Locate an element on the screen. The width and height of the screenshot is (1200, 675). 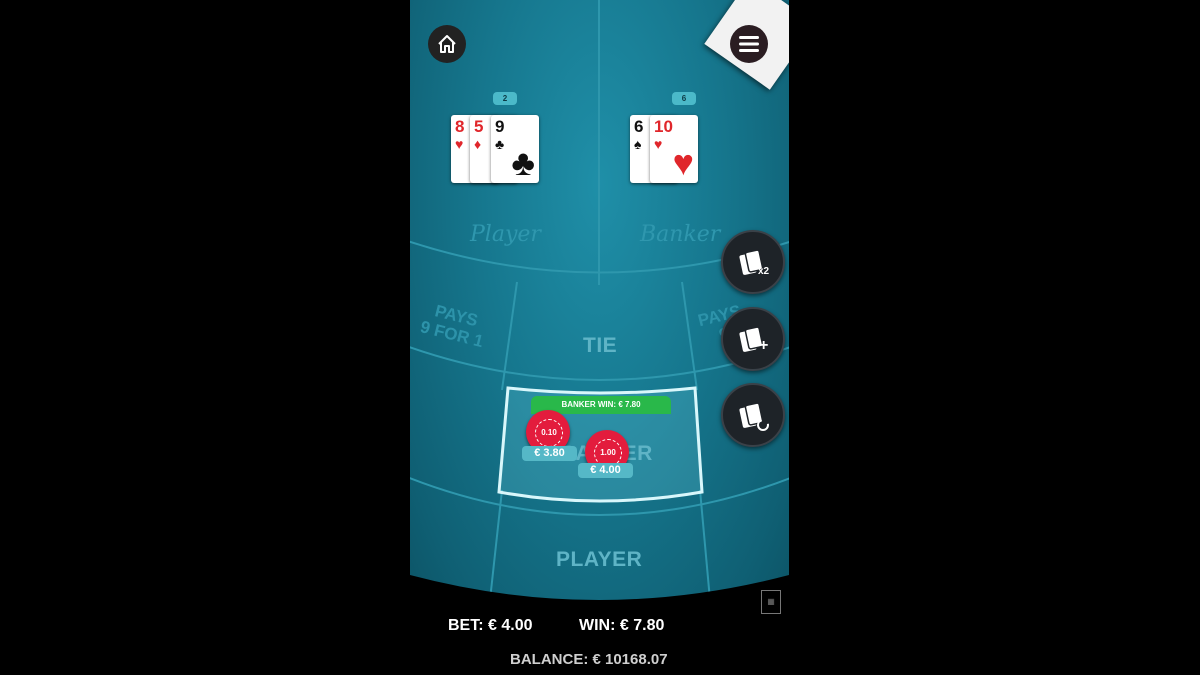
card-rank: 10 is located at coordinates (663, 126).